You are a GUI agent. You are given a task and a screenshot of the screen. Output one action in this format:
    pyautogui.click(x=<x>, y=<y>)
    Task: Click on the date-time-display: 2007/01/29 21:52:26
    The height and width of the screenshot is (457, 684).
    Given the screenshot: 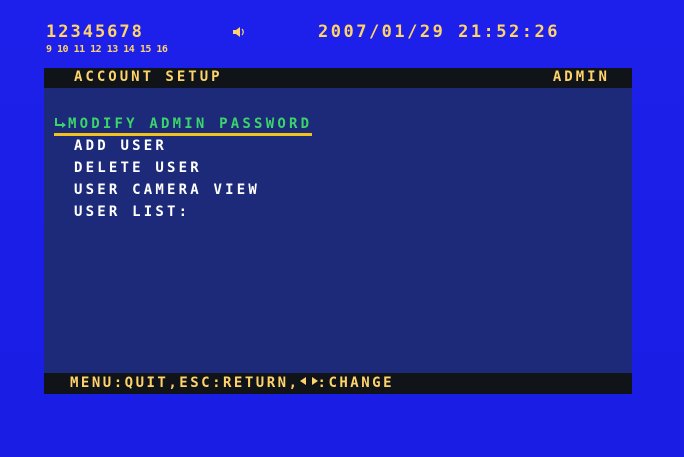 What is the action you would take?
    pyautogui.click(x=439, y=32)
    